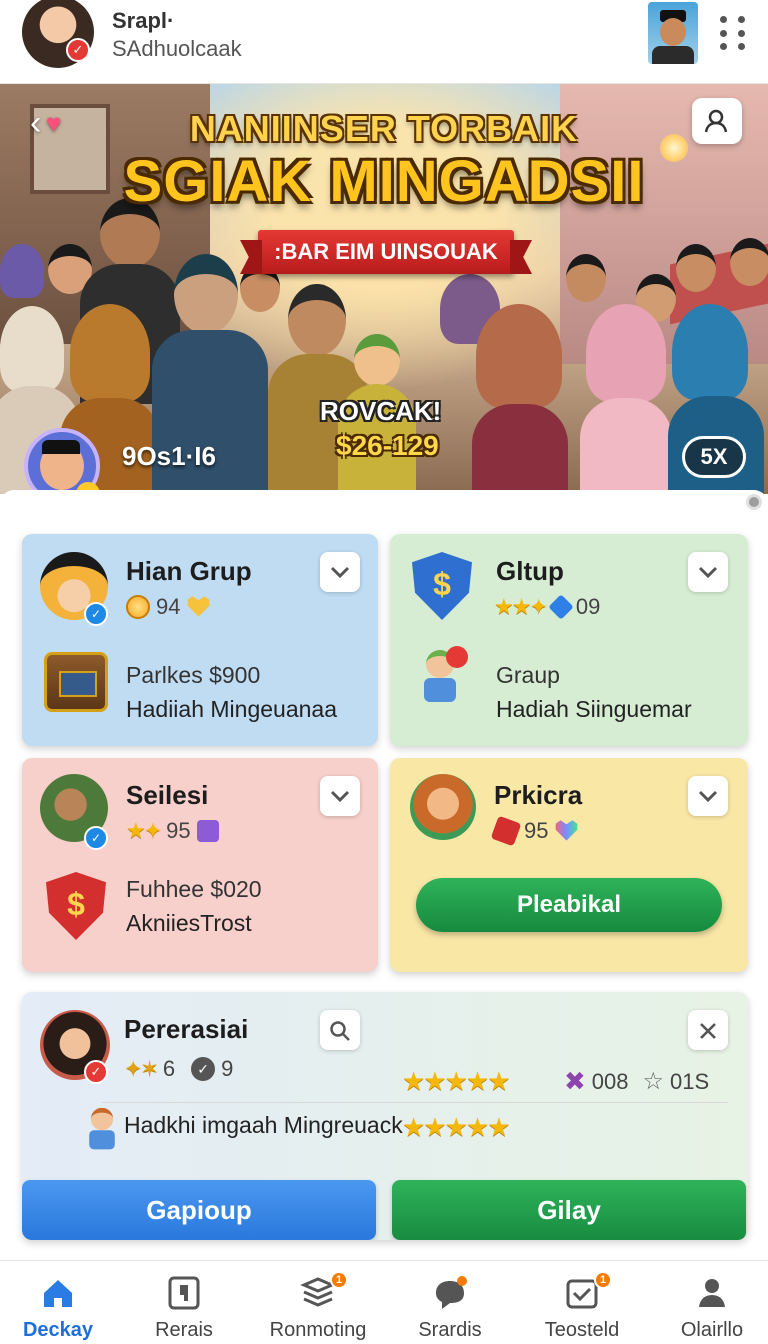 This screenshot has height=1344, width=768. I want to click on gem-icon, so click(561, 607).